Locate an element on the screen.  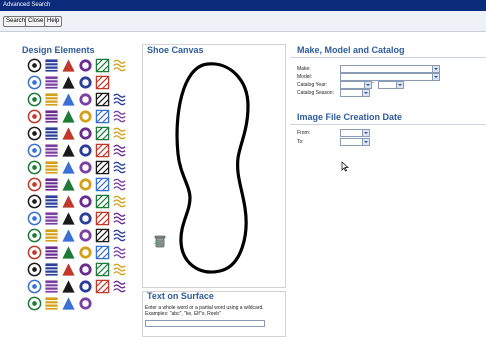
circle-d-icon is located at coordinates (34, 65).